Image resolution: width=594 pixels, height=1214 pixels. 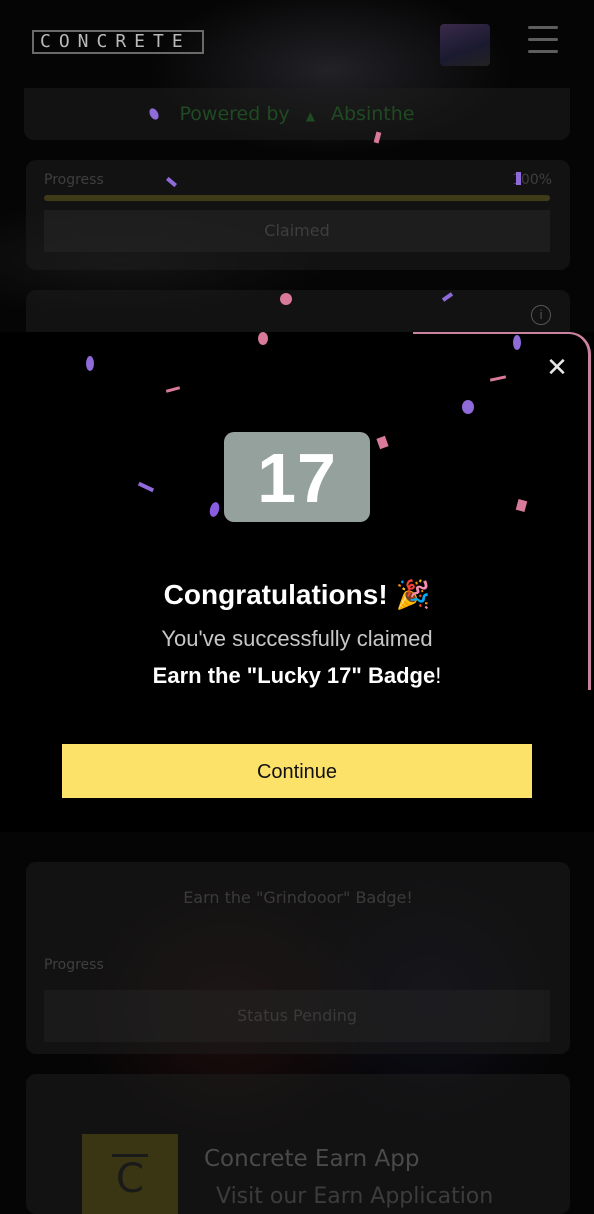 What do you see at coordinates (543, 40) in the screenshot?
I see `menu-icon` at bounding box center [543, 40].